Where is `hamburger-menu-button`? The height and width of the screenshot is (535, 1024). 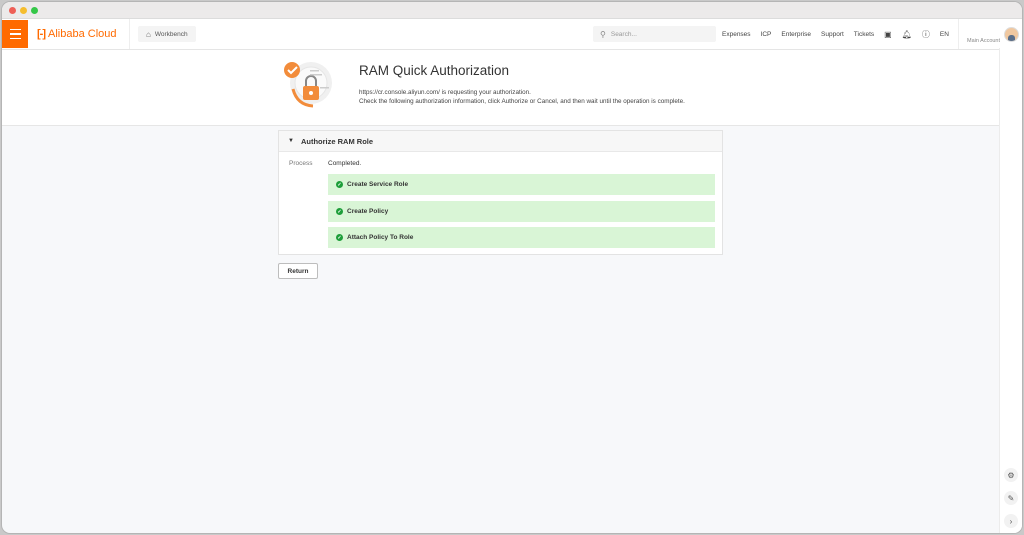 hamburger-menu-button is located at coordinates (15, 34).